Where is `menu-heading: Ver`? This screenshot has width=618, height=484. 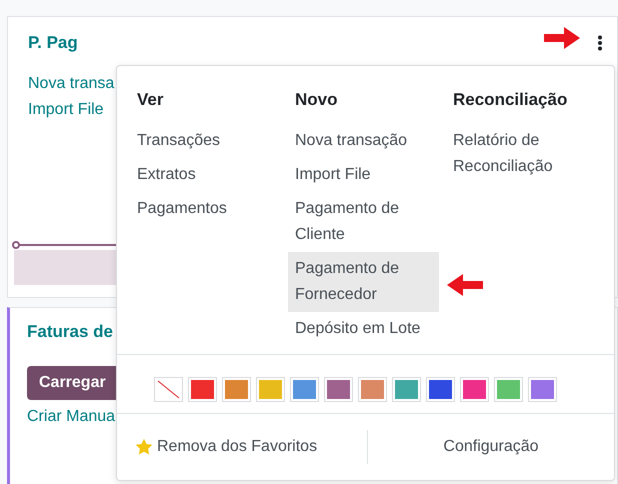
menu-heading: Ver is located at coordinates (150, 100).